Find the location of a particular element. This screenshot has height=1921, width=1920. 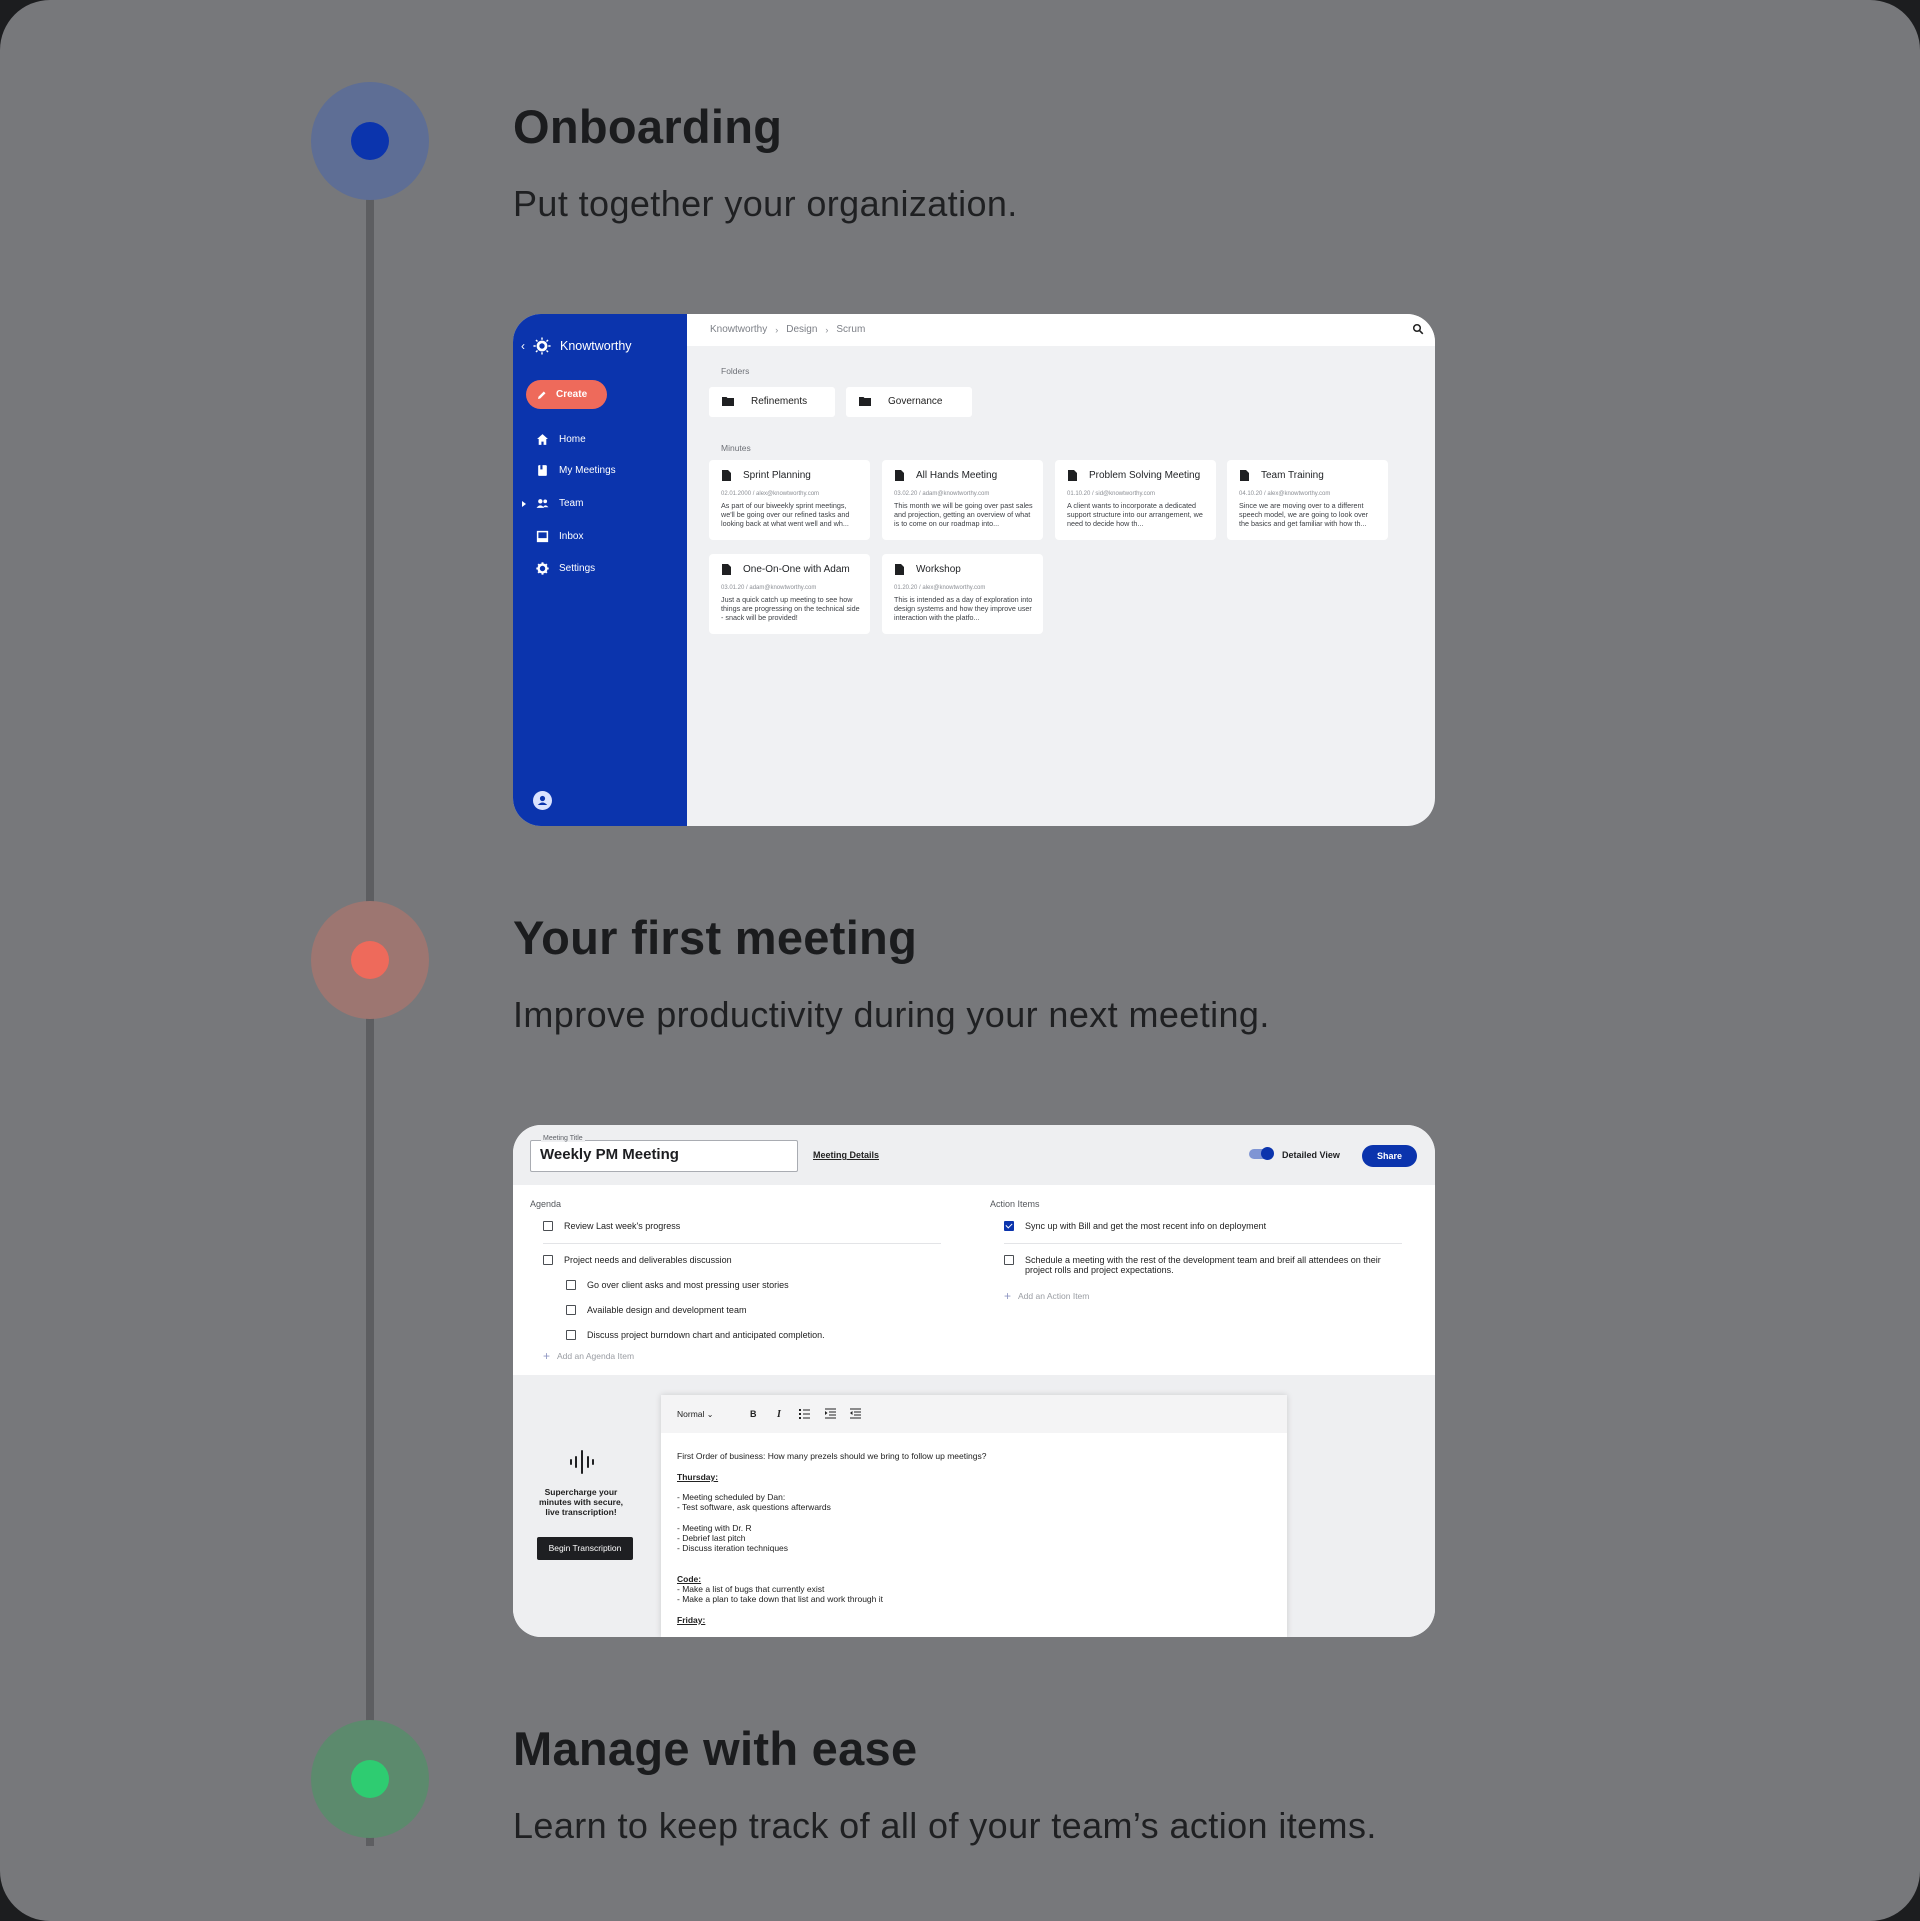

breadcrumb-item: Design is located at coordinates (801, 329).